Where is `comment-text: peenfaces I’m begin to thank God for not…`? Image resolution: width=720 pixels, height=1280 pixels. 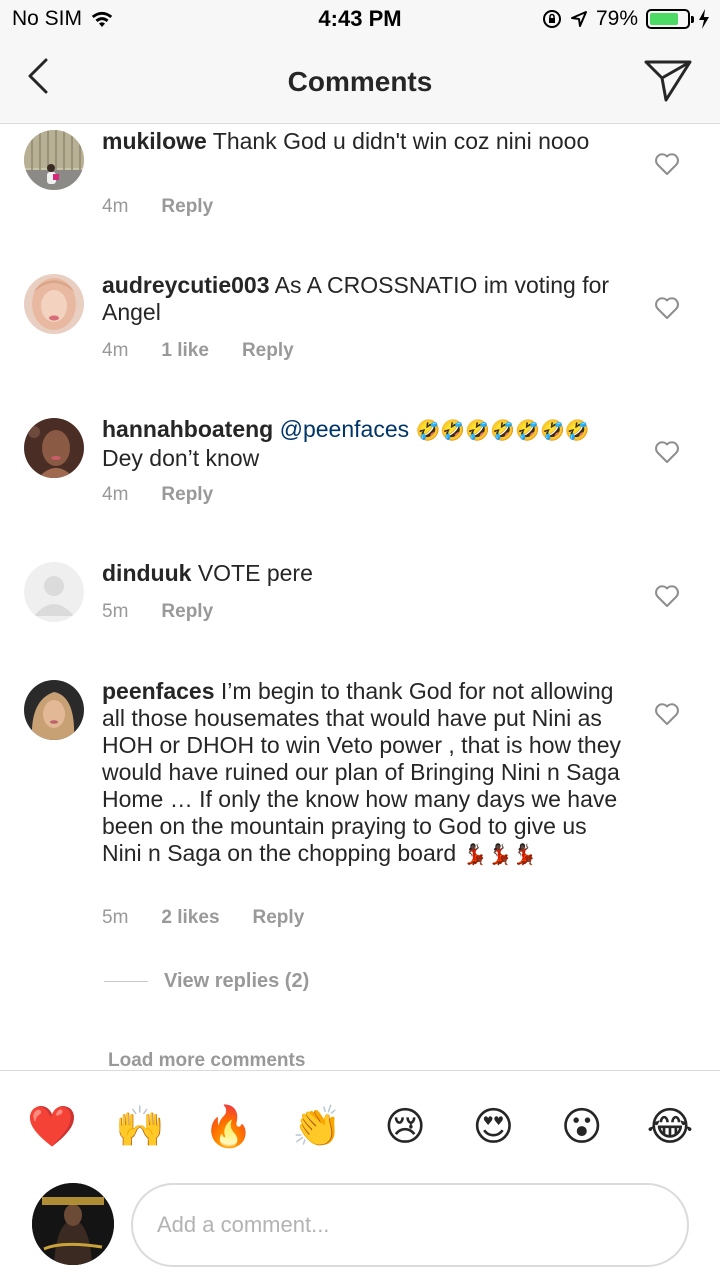
comment-text: peenfaces I’m begin to thank God for not… is located at coordinates (362, 773).